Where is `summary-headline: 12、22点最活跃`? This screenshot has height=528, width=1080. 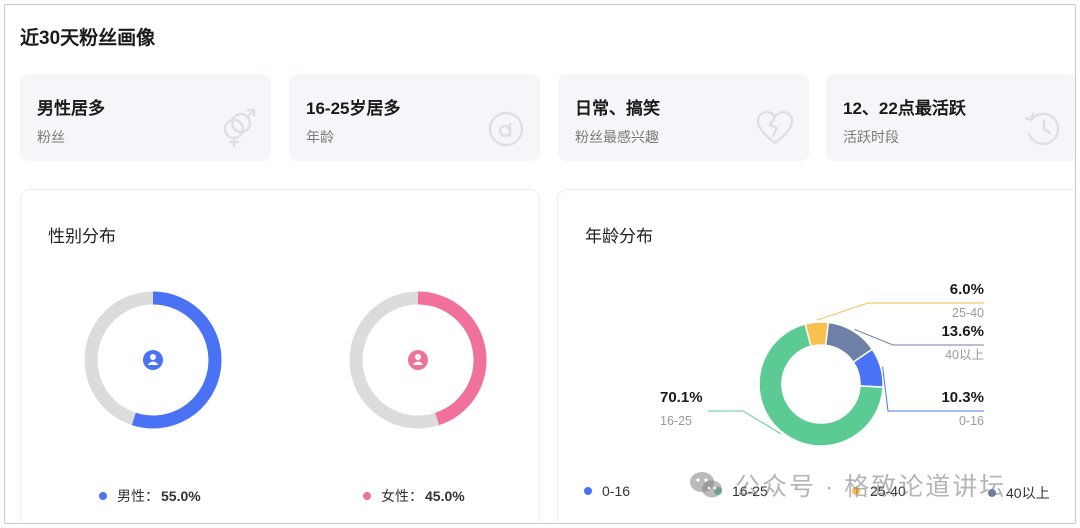
summary-headline: 12、22点最活跃 is located at coordinates (904, 108).